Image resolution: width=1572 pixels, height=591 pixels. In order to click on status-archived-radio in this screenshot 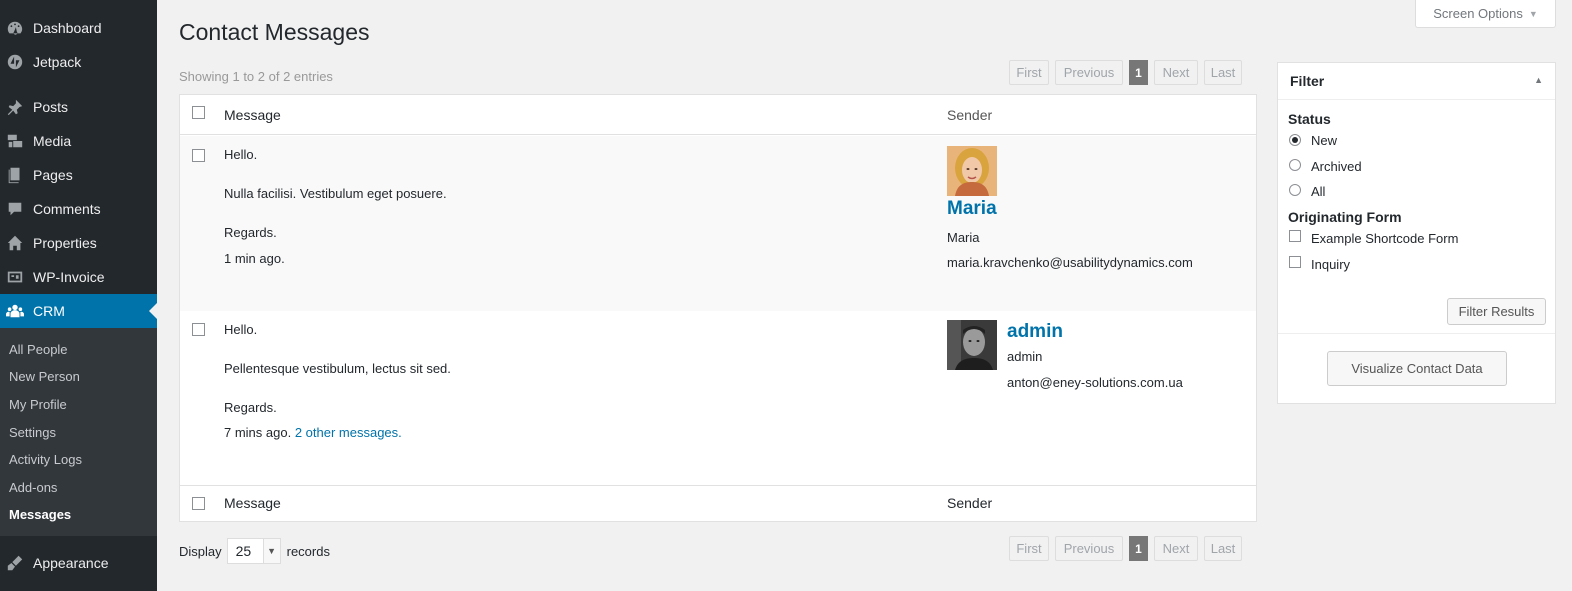, I will do `click(1295, 165)`.